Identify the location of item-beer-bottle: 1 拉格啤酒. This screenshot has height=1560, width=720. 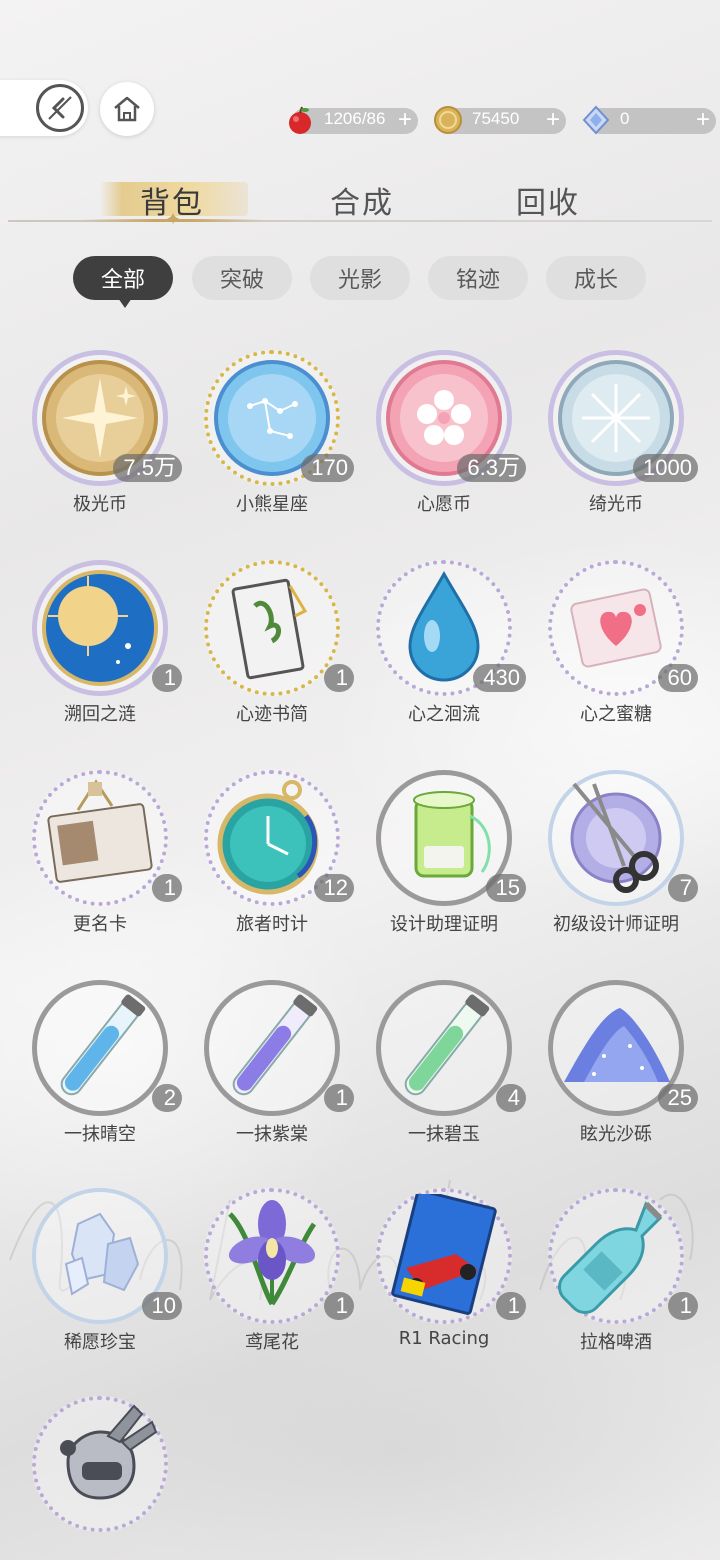
(615, 1288).